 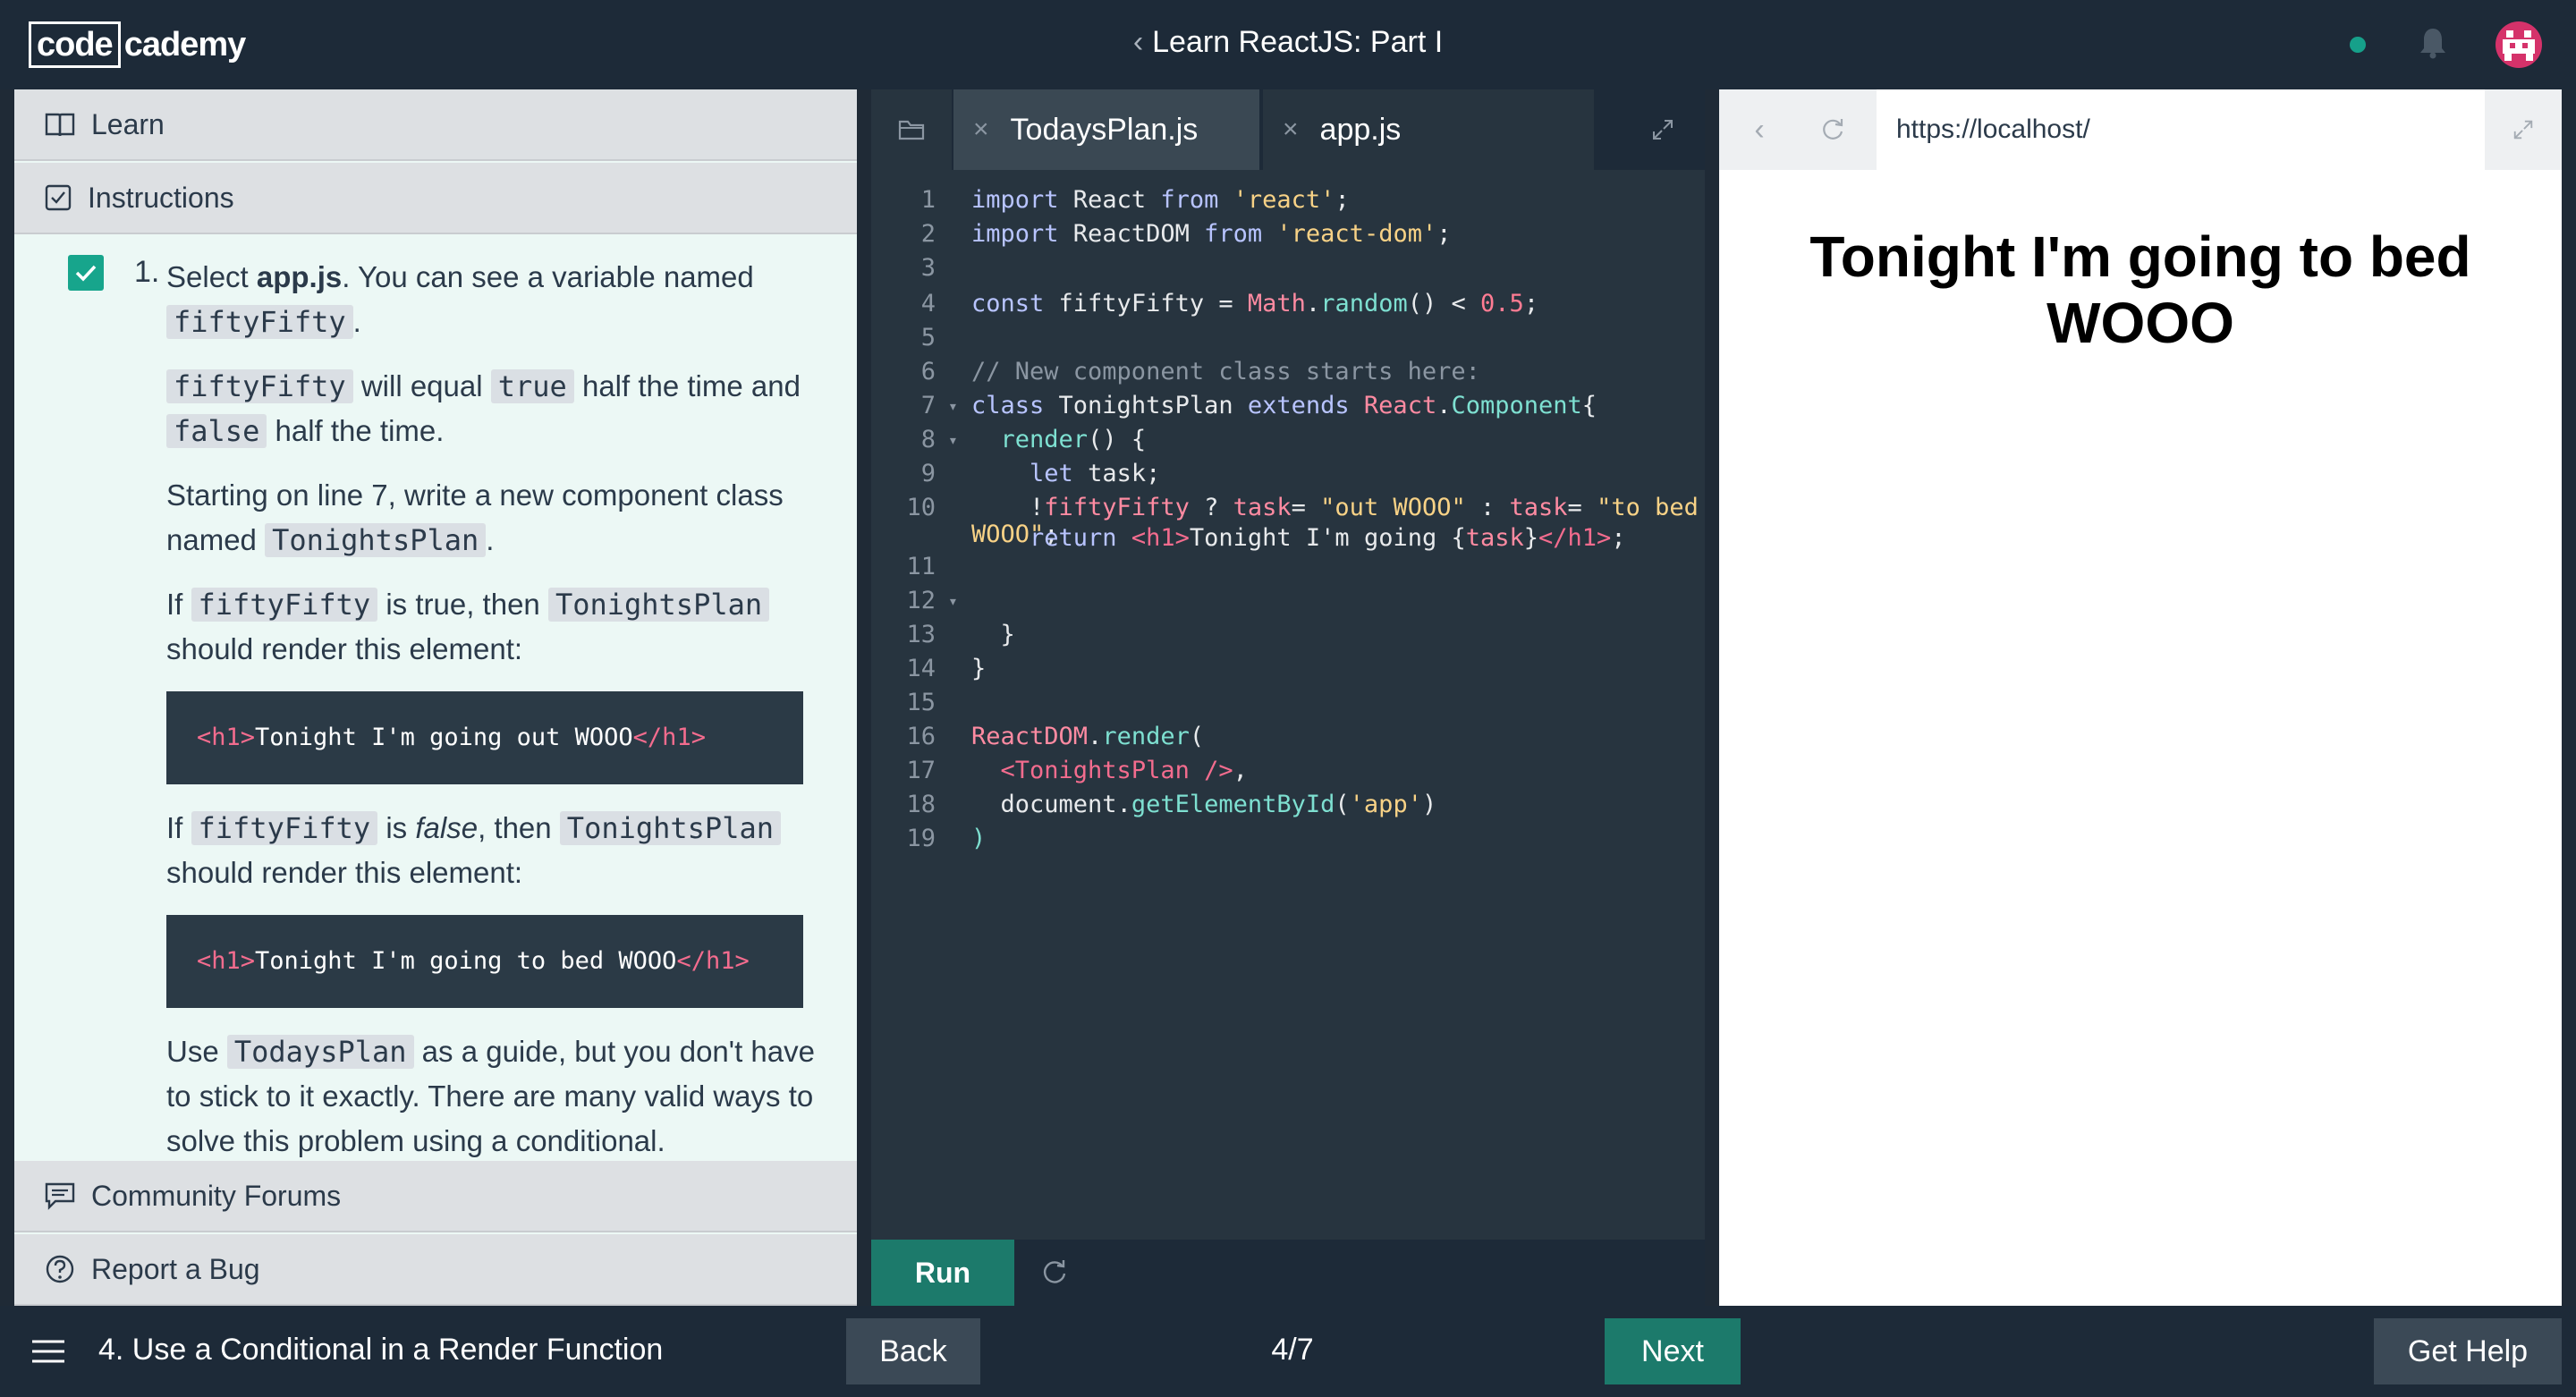 I want to click on url-input: https://localhost/, so click(x=2181, y=129).